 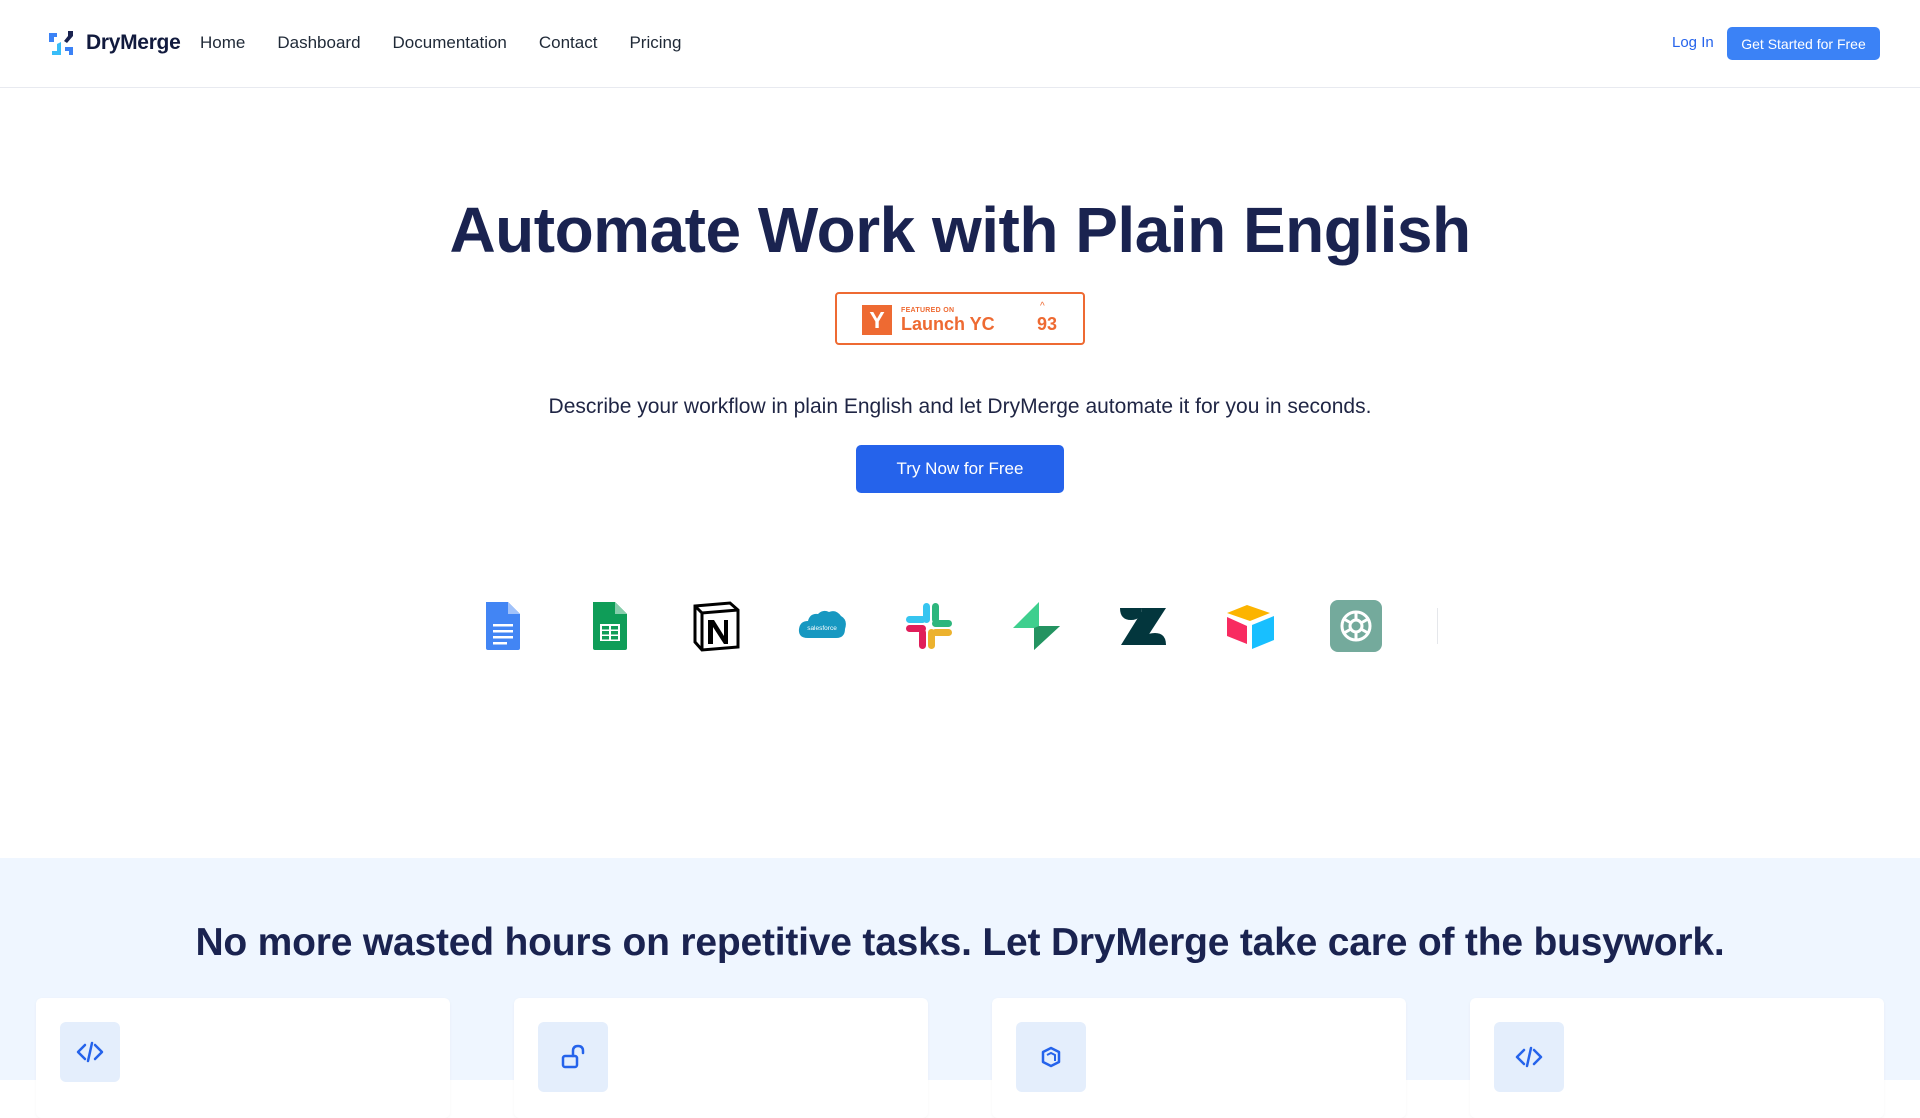 What do you see at coordinates (222, 43) in the screenshot?
I see `nav-home: Home` at bounding box center [222, 43].